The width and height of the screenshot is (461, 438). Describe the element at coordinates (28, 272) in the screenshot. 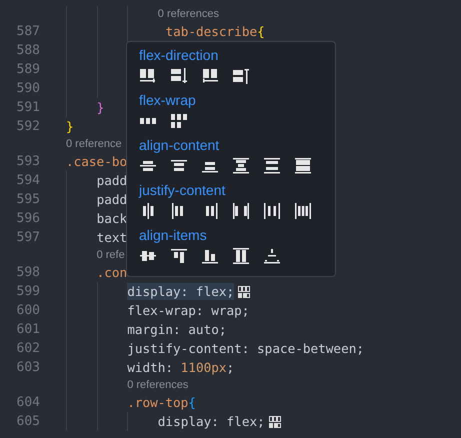

I see `line-number: 598` at that location.